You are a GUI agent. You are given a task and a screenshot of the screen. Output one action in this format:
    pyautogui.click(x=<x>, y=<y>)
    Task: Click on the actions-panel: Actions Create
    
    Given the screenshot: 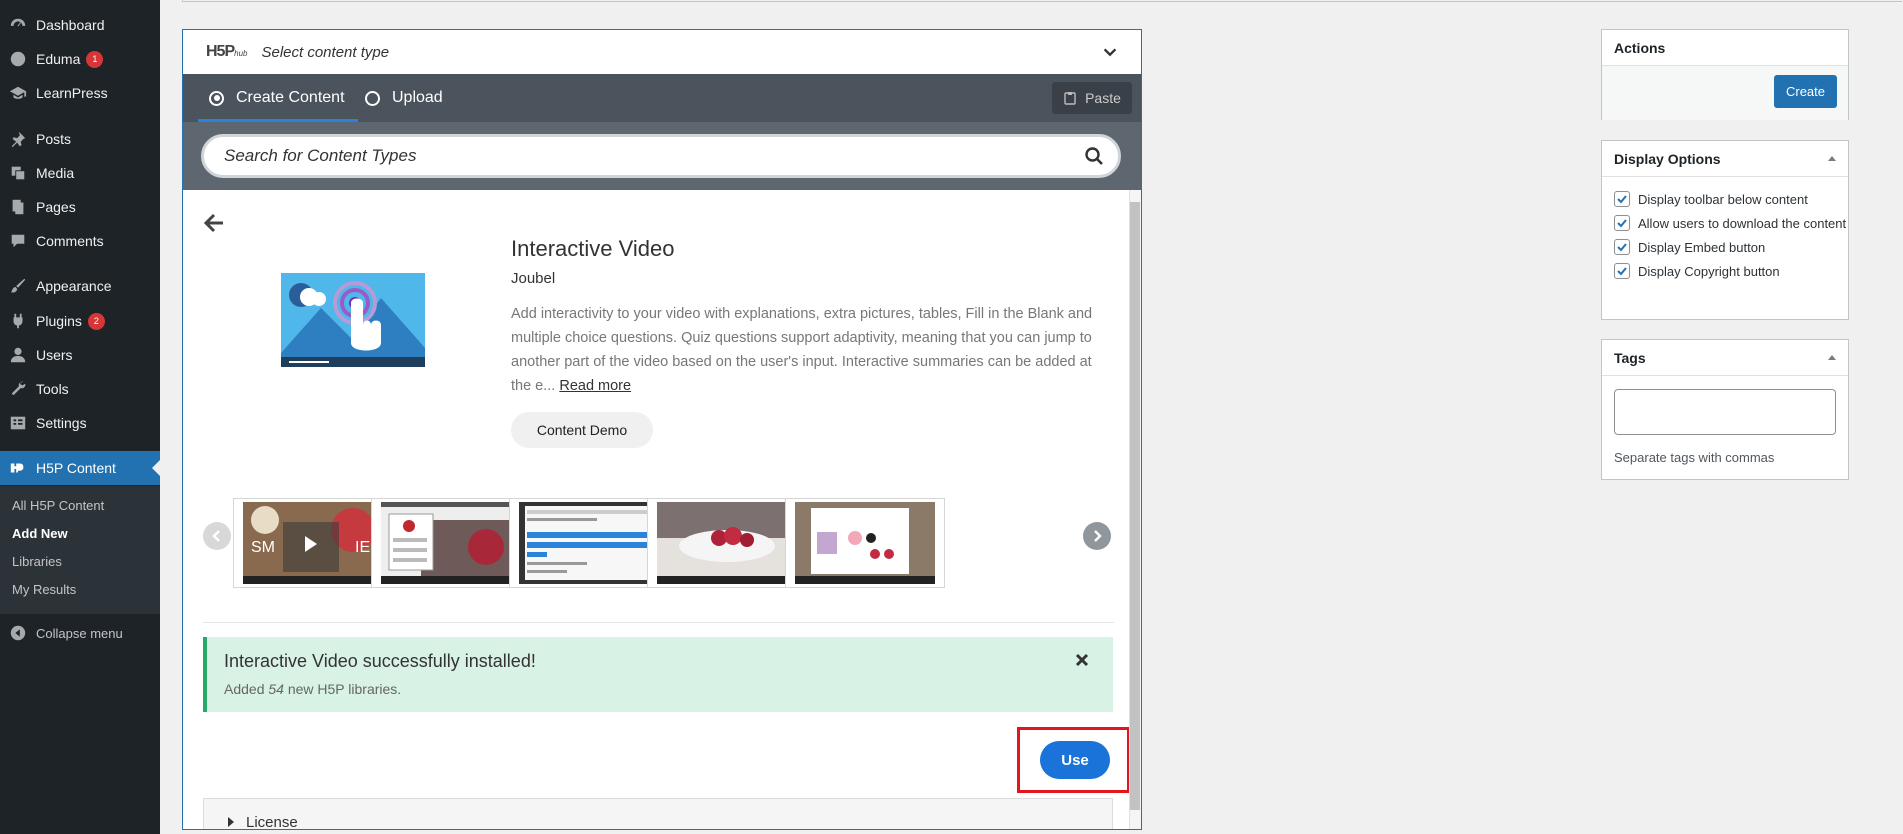 What is the action you would take?
    pyautogui.click(x=1725, y=74)
    